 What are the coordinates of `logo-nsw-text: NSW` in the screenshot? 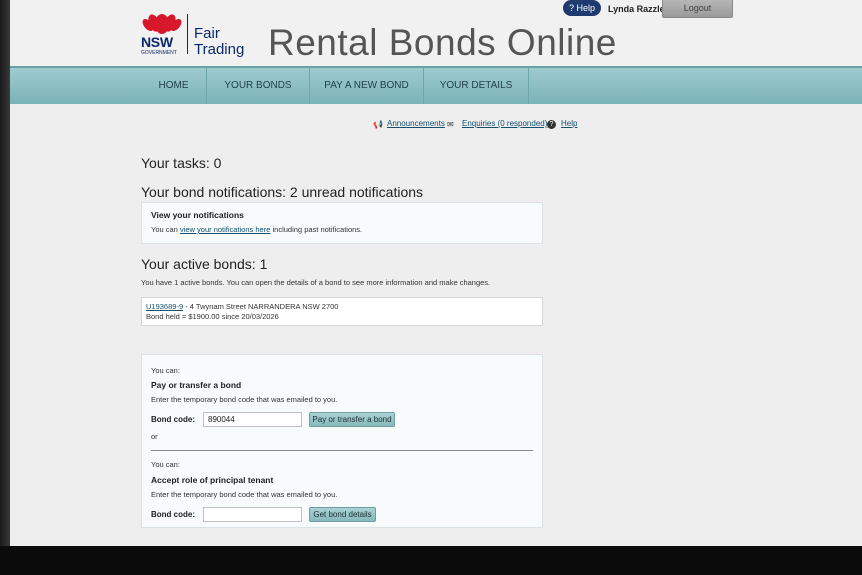 It's located at (157, 42).